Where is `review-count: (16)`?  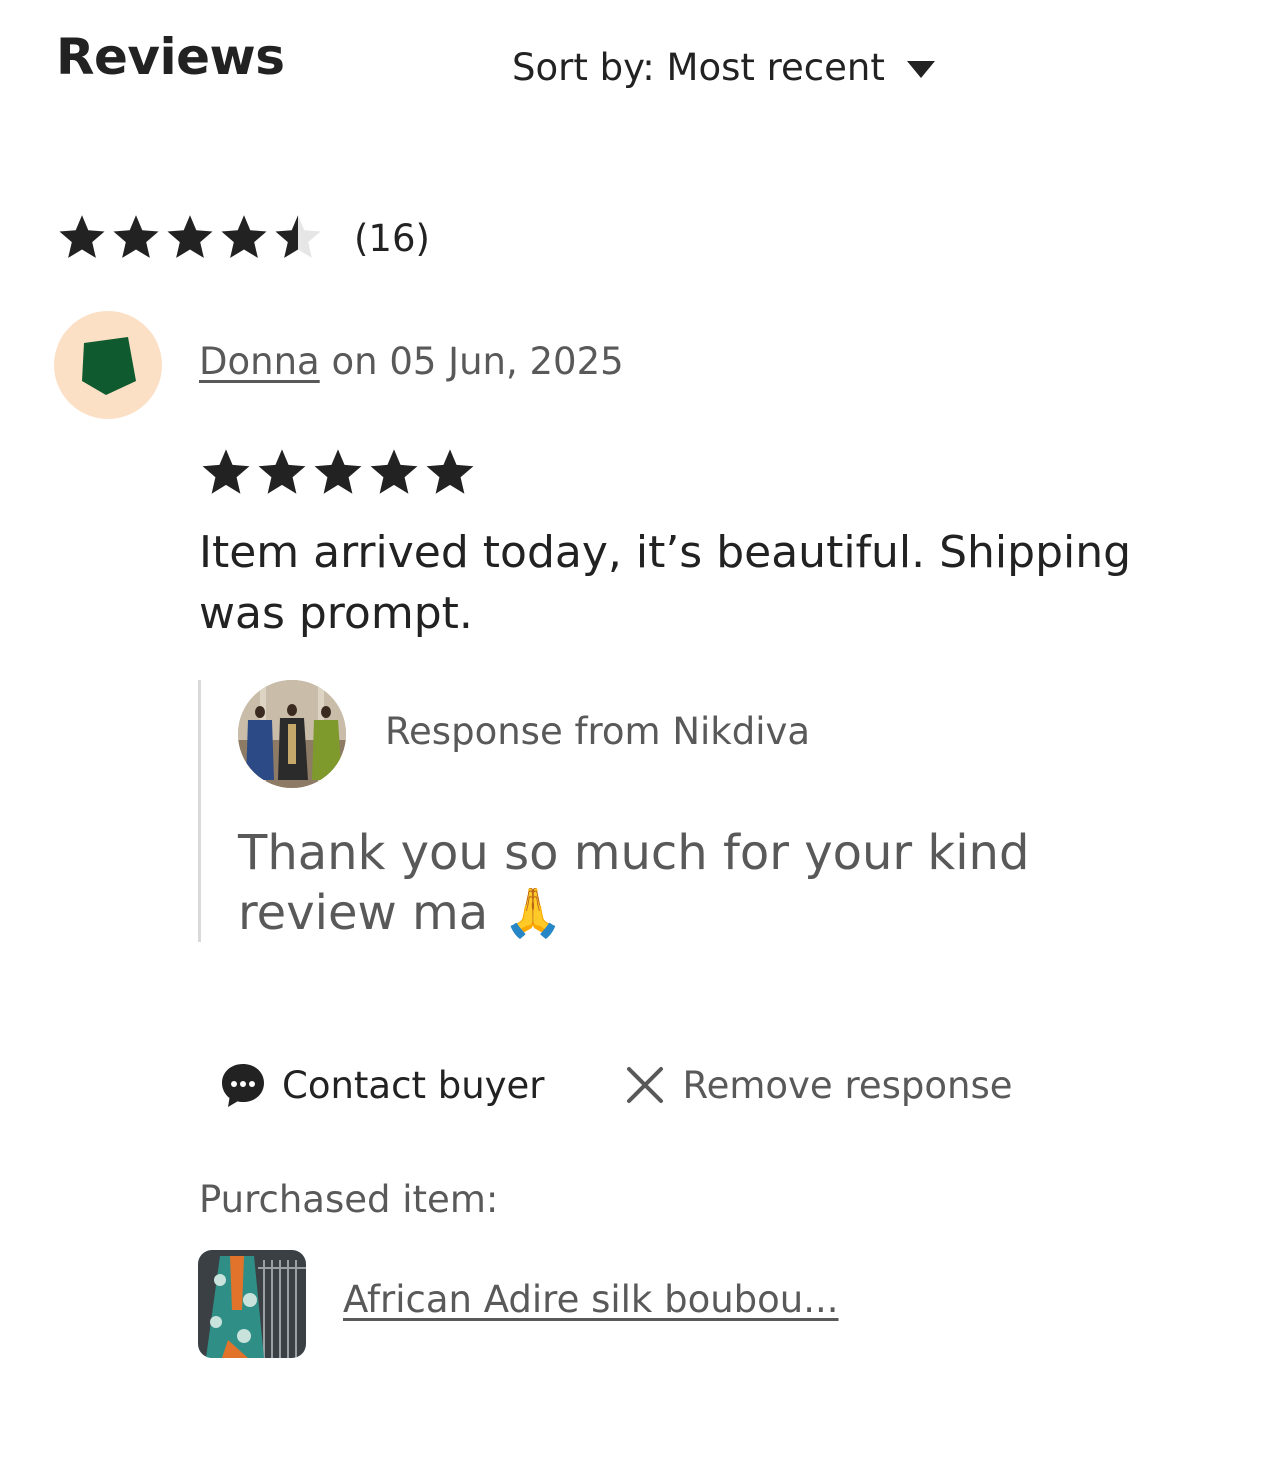 review-count: (16) is located at coordinates (392, 238).